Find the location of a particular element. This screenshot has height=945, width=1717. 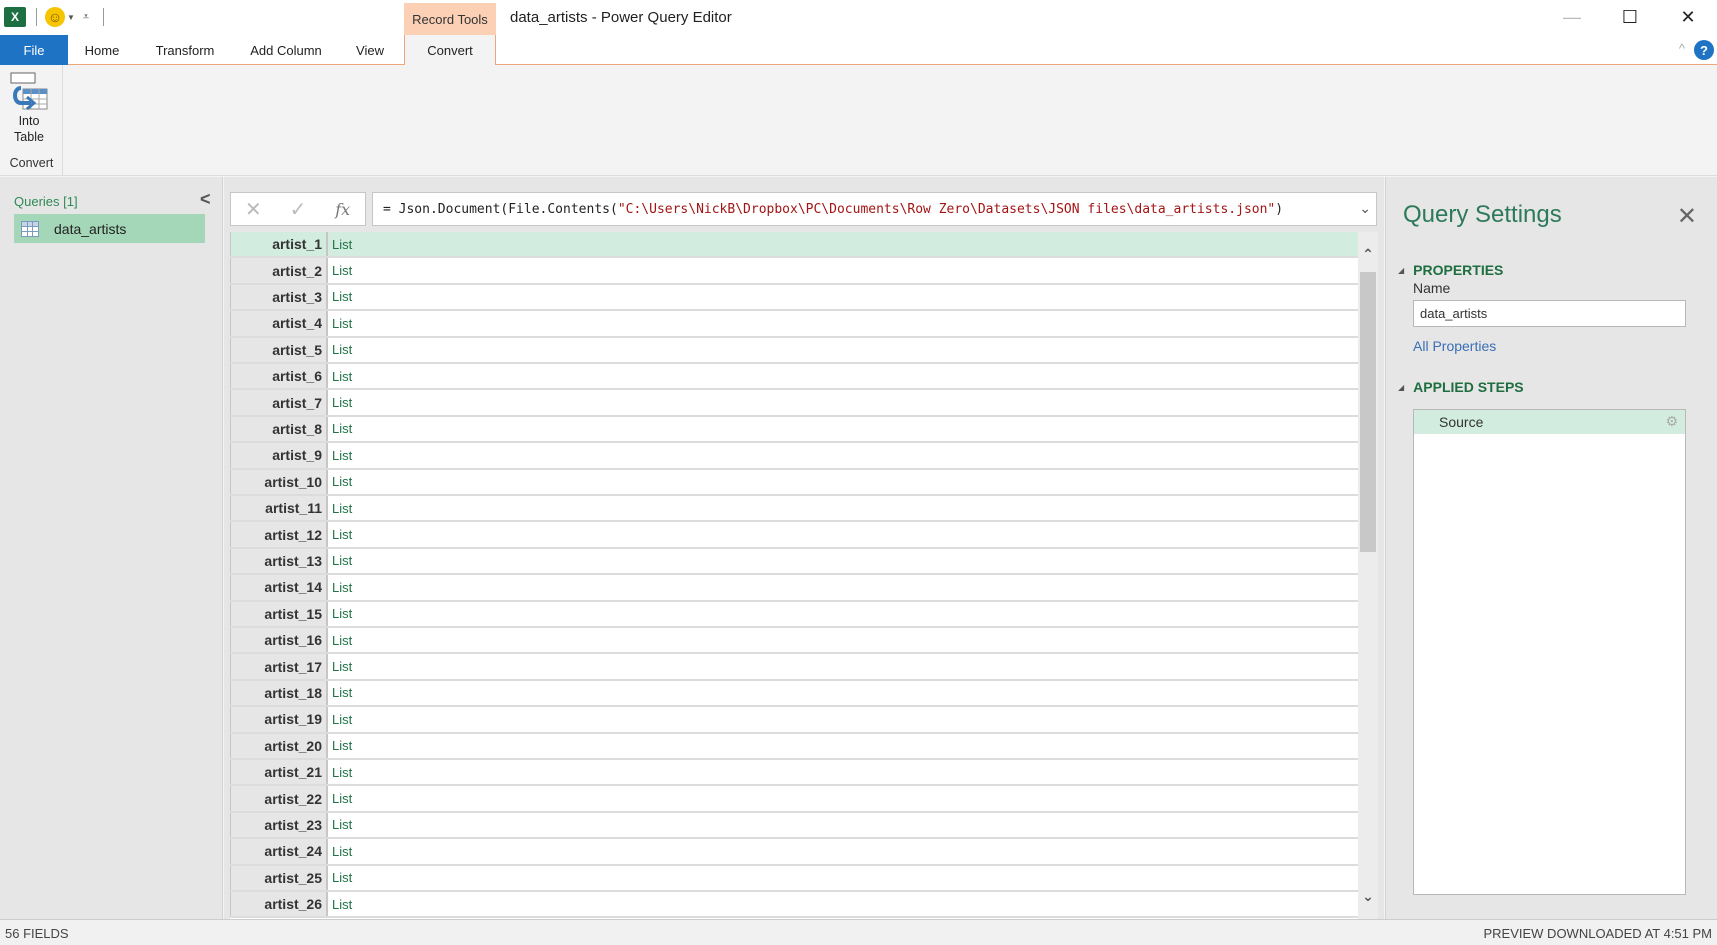

customize-qat-icon: ⩡ is located at coordinates (86, 17).